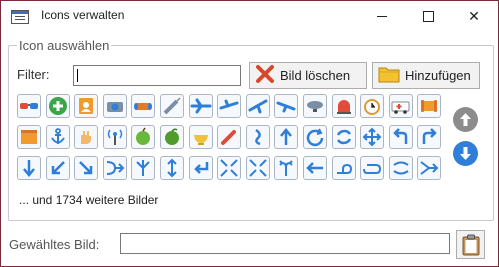 This screenshot has width=499, height=267. I want to click on delete-image-button: Bild löschen, so click(308, 75).